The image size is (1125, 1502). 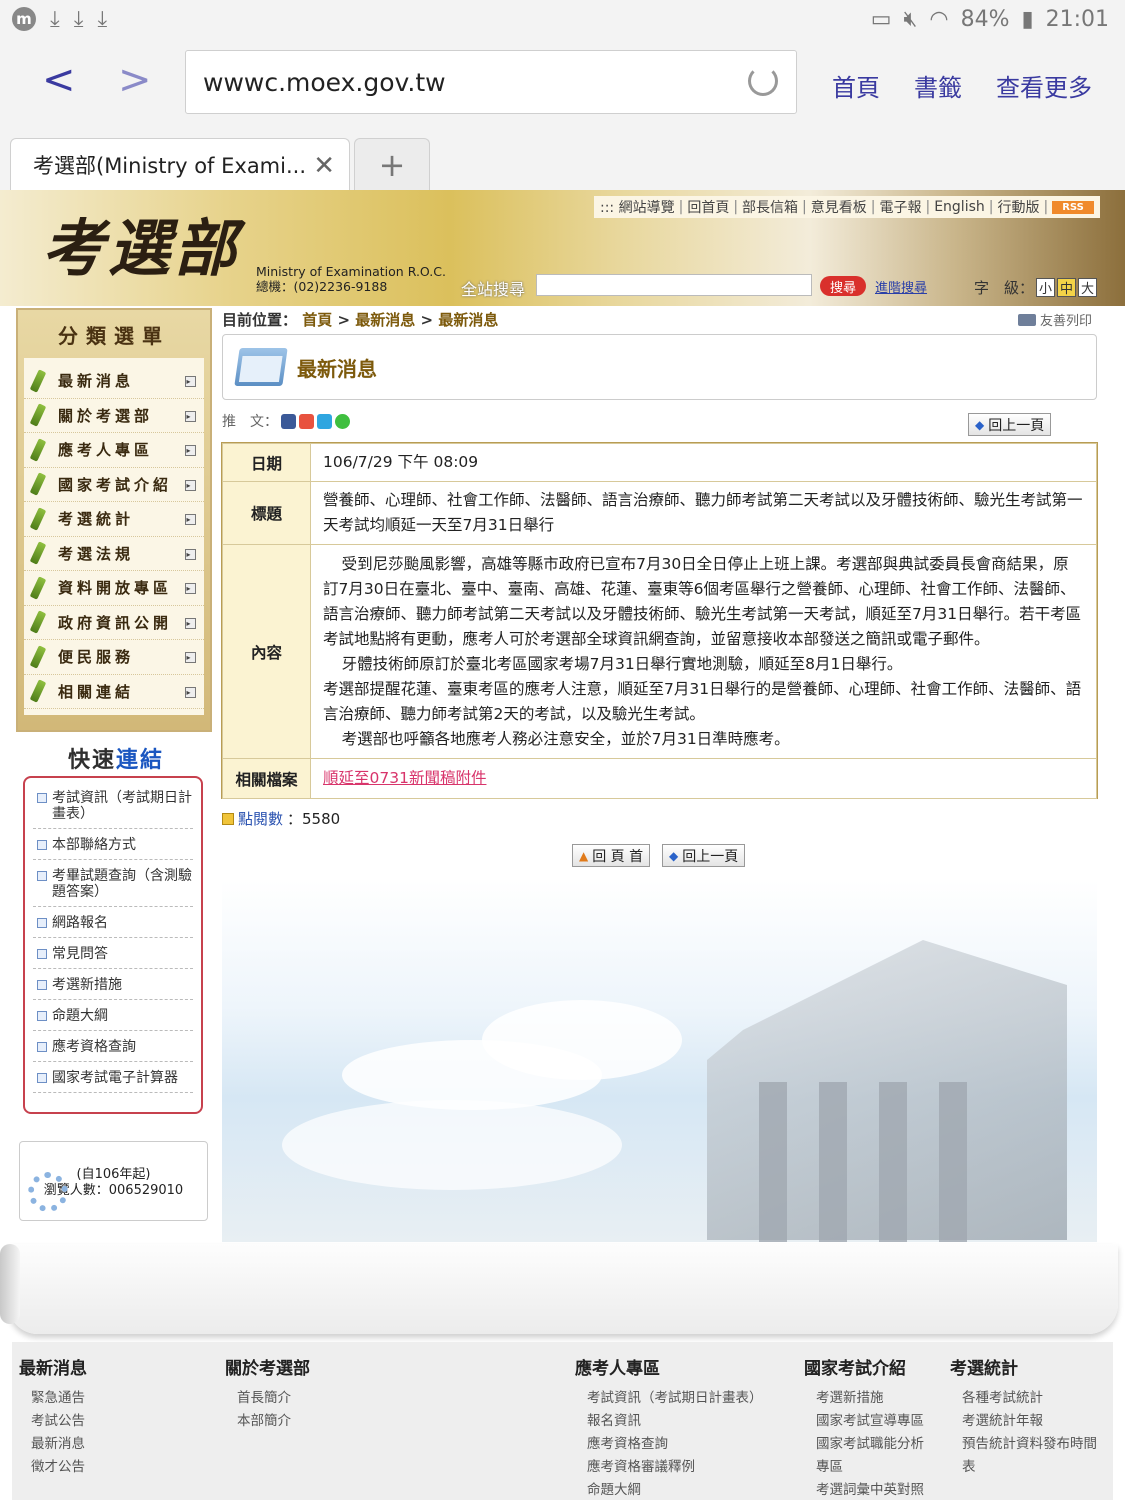 What do you see at coordinates (324, 421) in the screenshot?
I see `twitter-icon` at bounding box center [324, 421].